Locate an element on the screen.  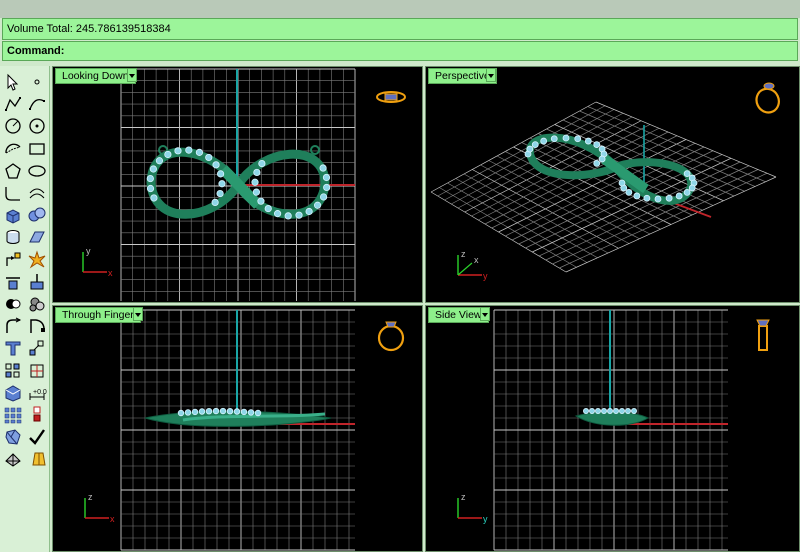
polygon-icon is located at coordinates (13, 170).